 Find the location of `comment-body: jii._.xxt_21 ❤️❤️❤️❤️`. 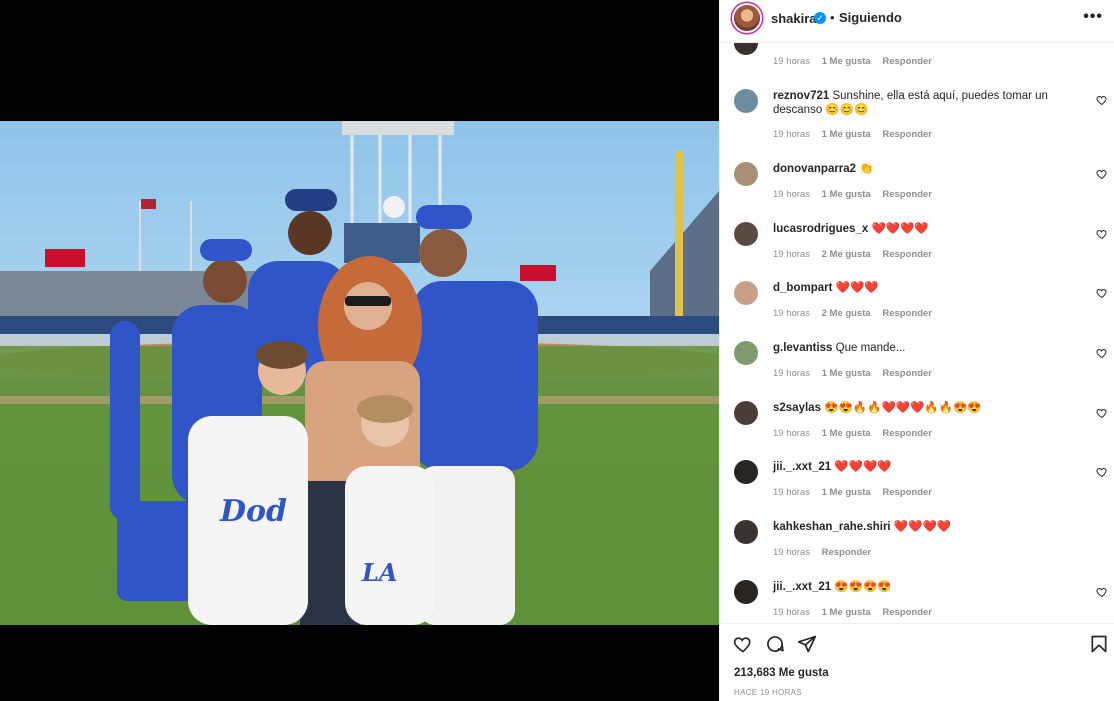

comment-body: jii._.xxt_21 ❤️❤️❤️❤️ is located at coordinates (918, 467).